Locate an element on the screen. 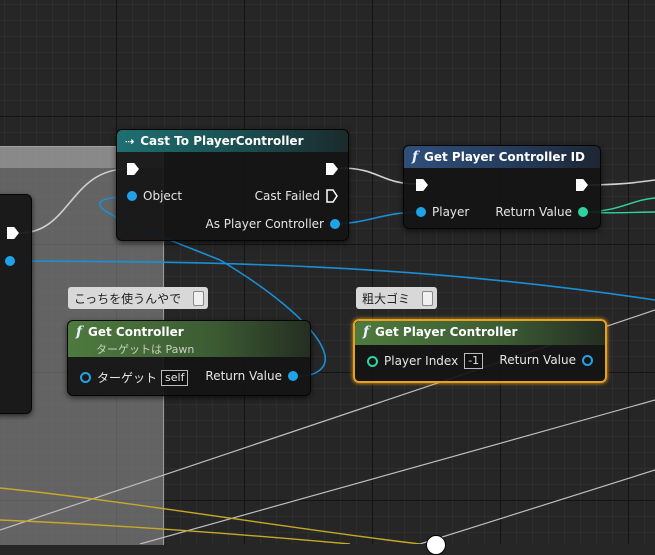 The height and width of the screenshot is (555, 655). get-controller-header: f Get Controller ターゲットは Pawn is located at coordinates (189, 339).